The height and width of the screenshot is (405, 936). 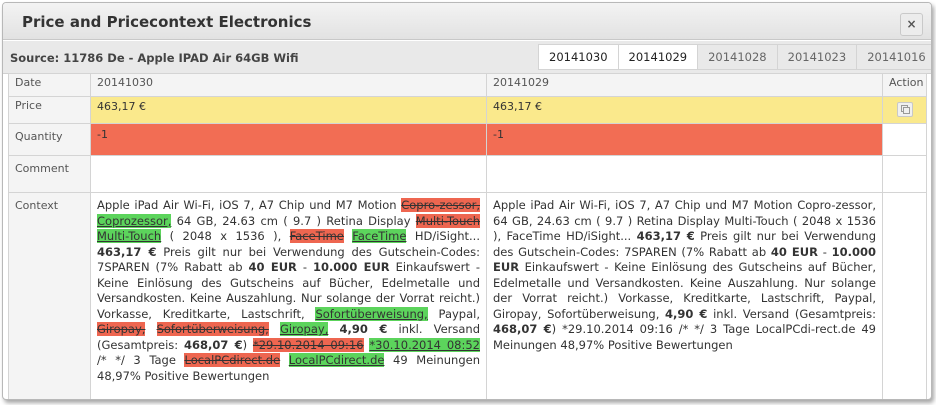 I want to click on comment-row: Comment, so click(x=467, y=174).